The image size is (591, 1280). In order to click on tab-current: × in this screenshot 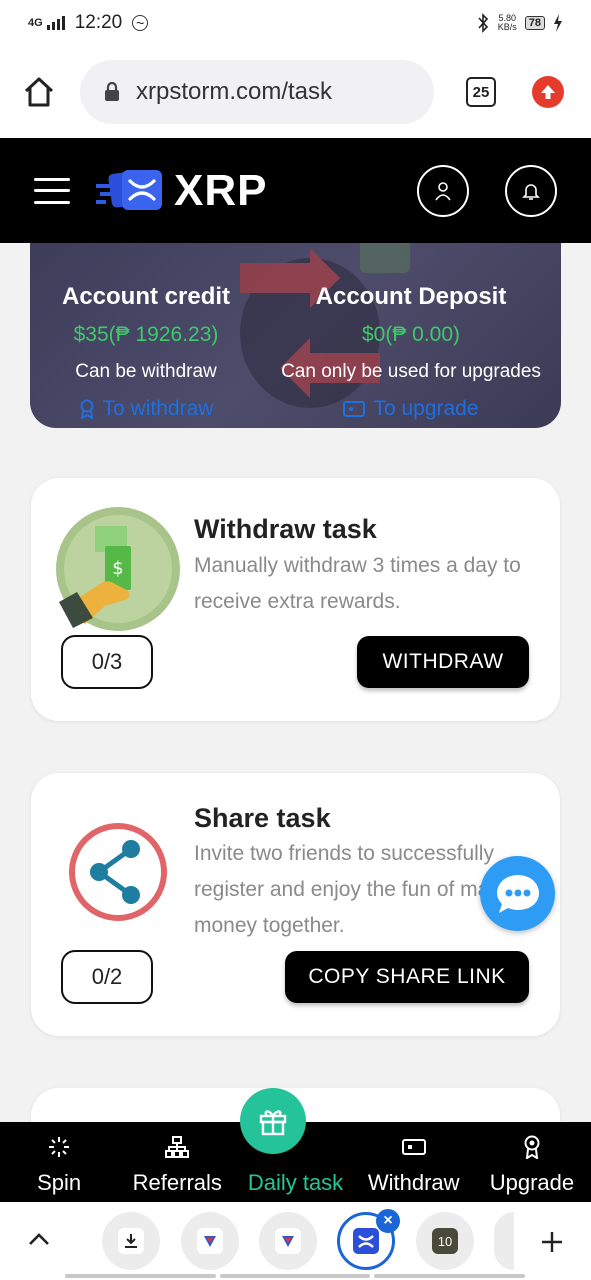, I will do `click(368, 1239)`.